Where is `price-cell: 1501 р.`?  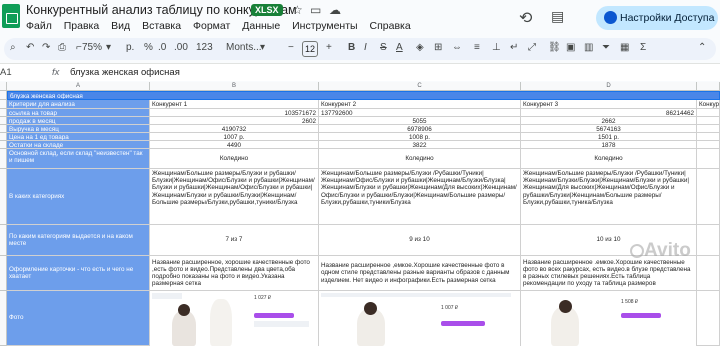 price-cell: 1501 р. is located at coordinates (609, 137).